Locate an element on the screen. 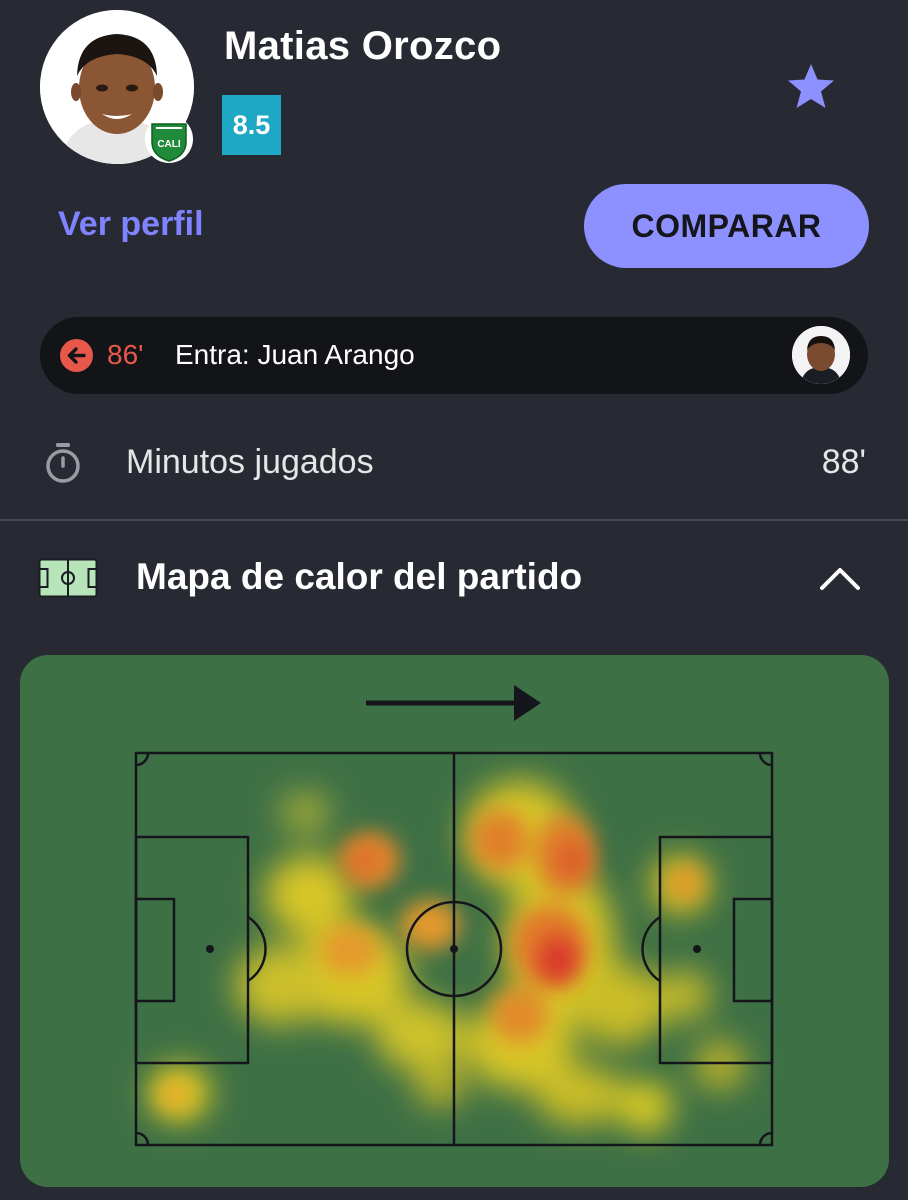  chevron-up-icon is located at coordinates (840, 578).